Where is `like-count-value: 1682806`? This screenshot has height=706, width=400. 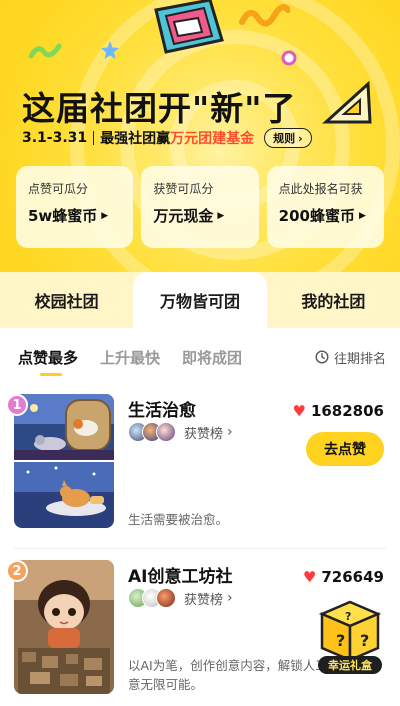
like-count-value: 1682806 is located at coordinates (347, 411).